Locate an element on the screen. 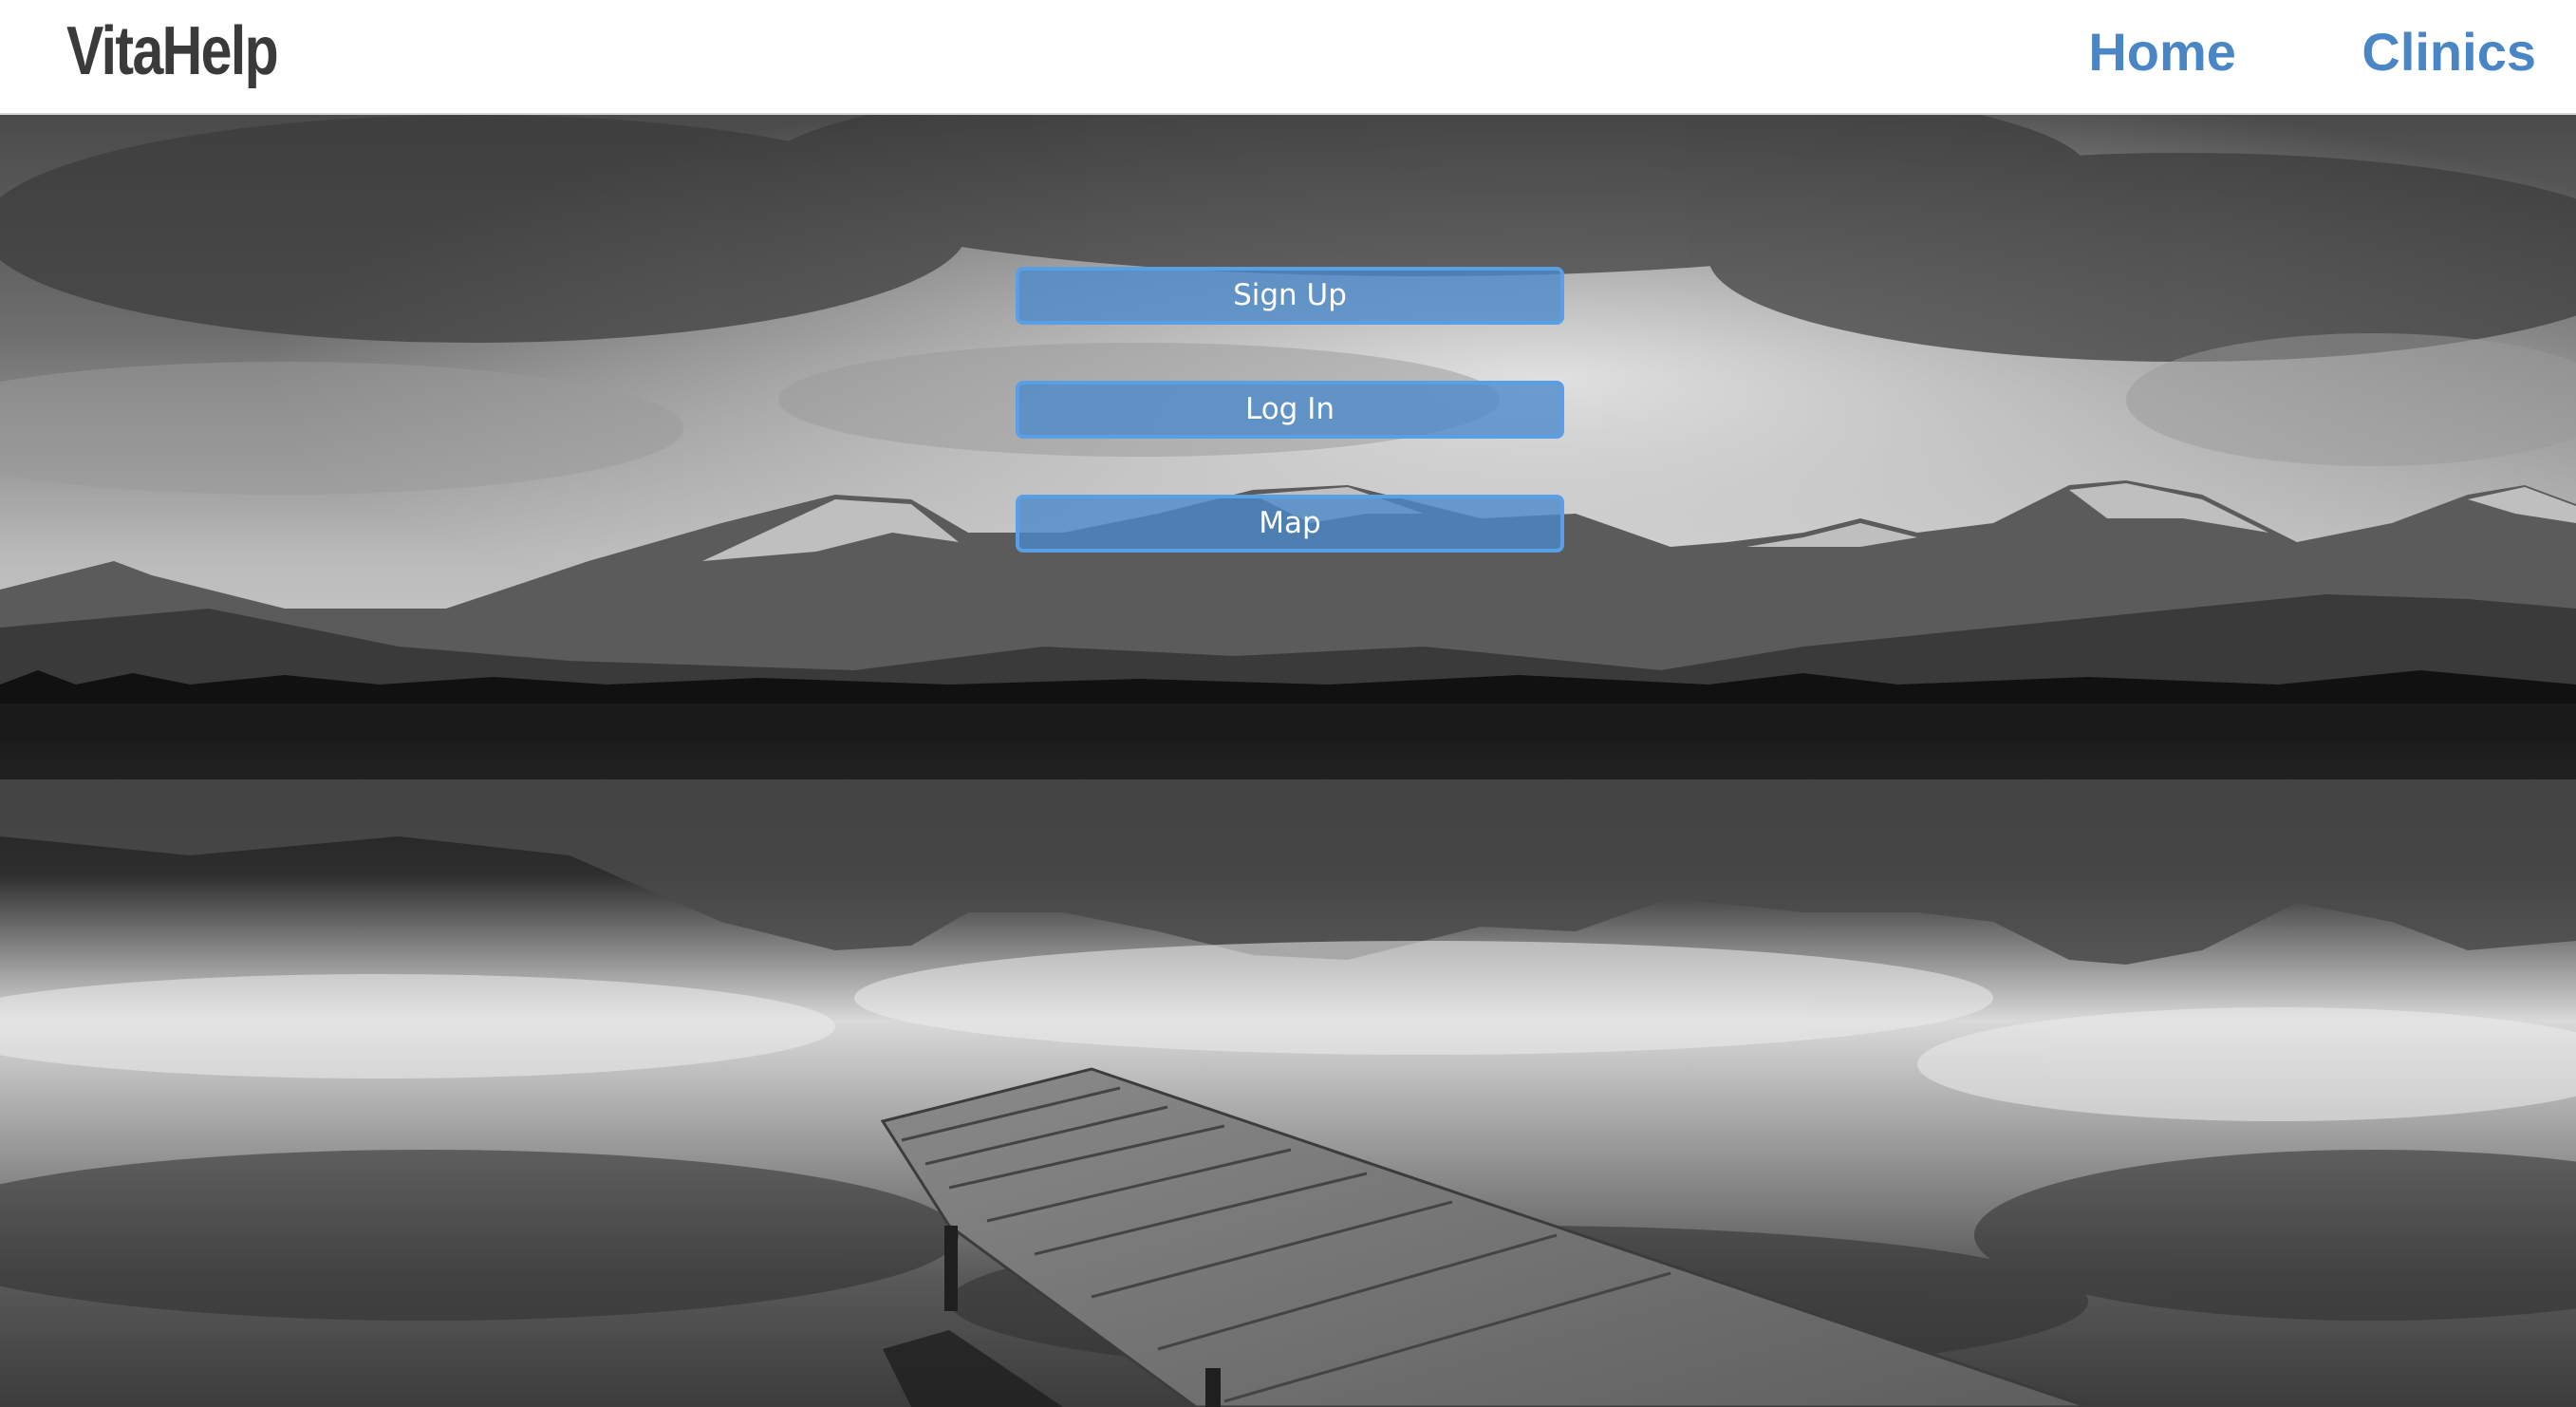  nav-links: Home Clinics is located at coordinates (2251, 52).